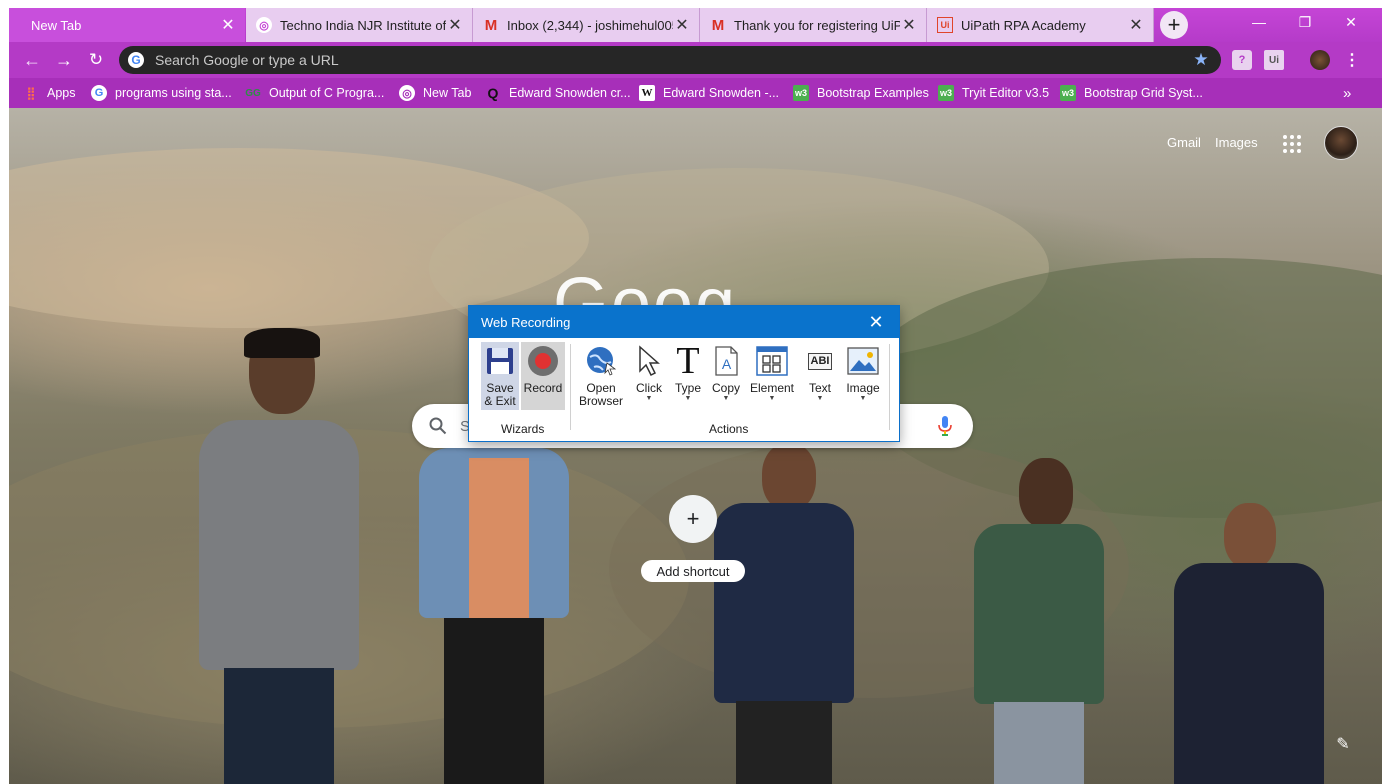 The height and width of the screenshot is (784, 1382). What do you see at coordinates (693, 571) in the screenshot?
I see `add-shortcut-label: Add shortcut` at bounding box center [693, 571].